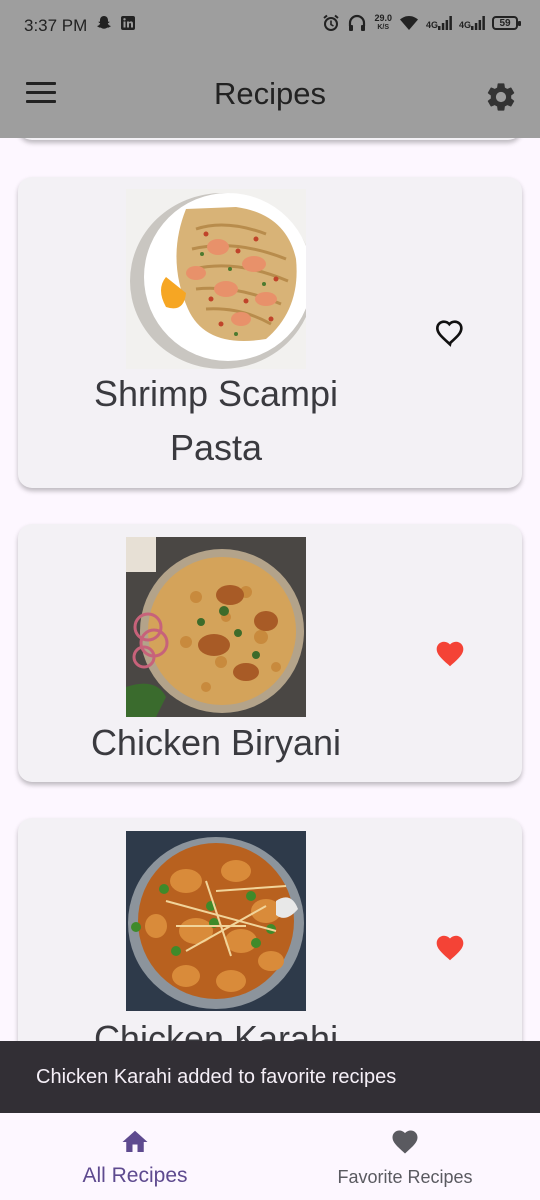 The height and width of the screenshot is (1200, 540). What do you see at coordinates (216, 921) in the screenshot?
I see `recipe-image-chicken-karahi` at bounding box center [216, 921].